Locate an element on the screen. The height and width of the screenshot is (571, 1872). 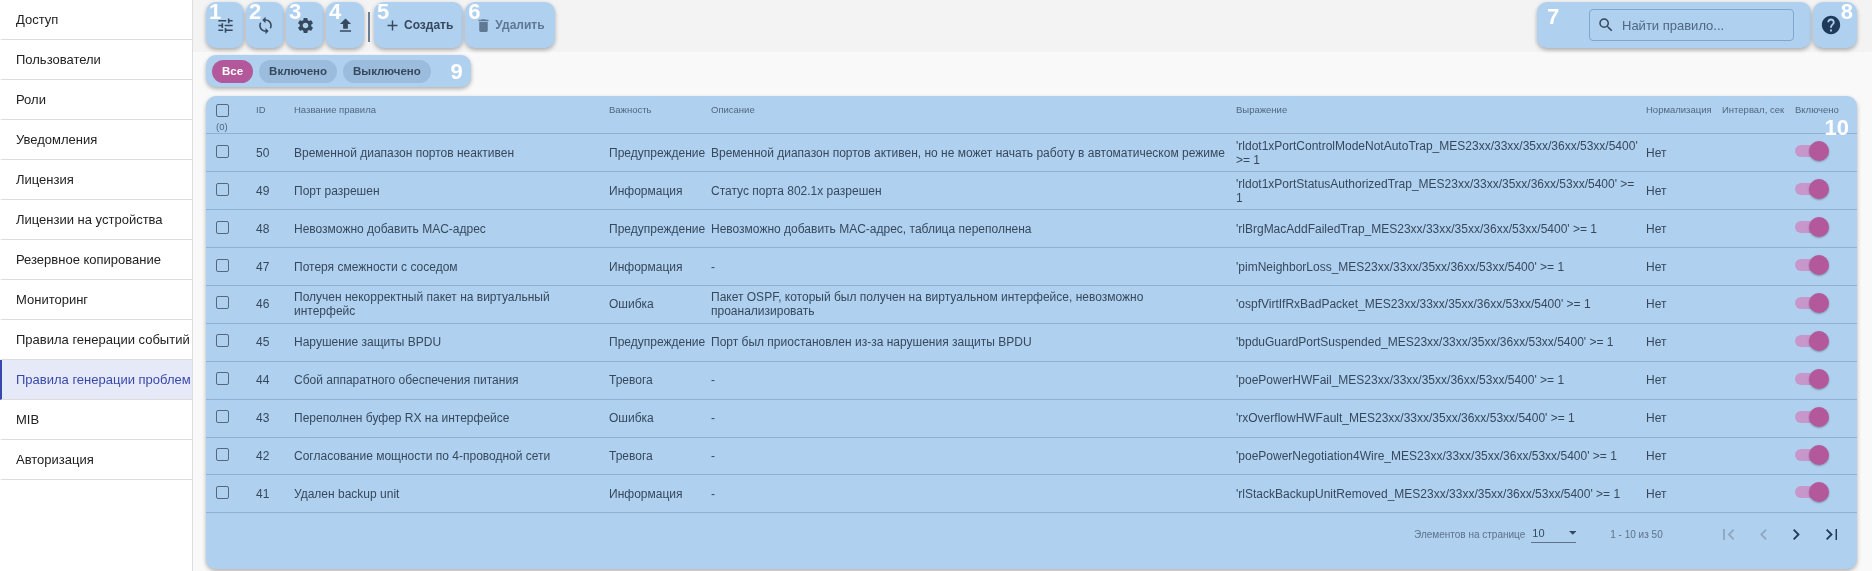
sidebar-item: MIB is located at coordinates (96, 420).